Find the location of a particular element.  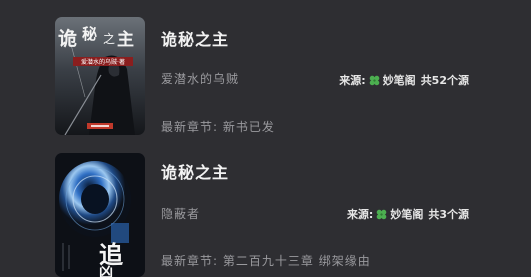

book-cover: 诡 秘 之 主 爱潜水的乌贼·著 is located at coordinates (100, 76).